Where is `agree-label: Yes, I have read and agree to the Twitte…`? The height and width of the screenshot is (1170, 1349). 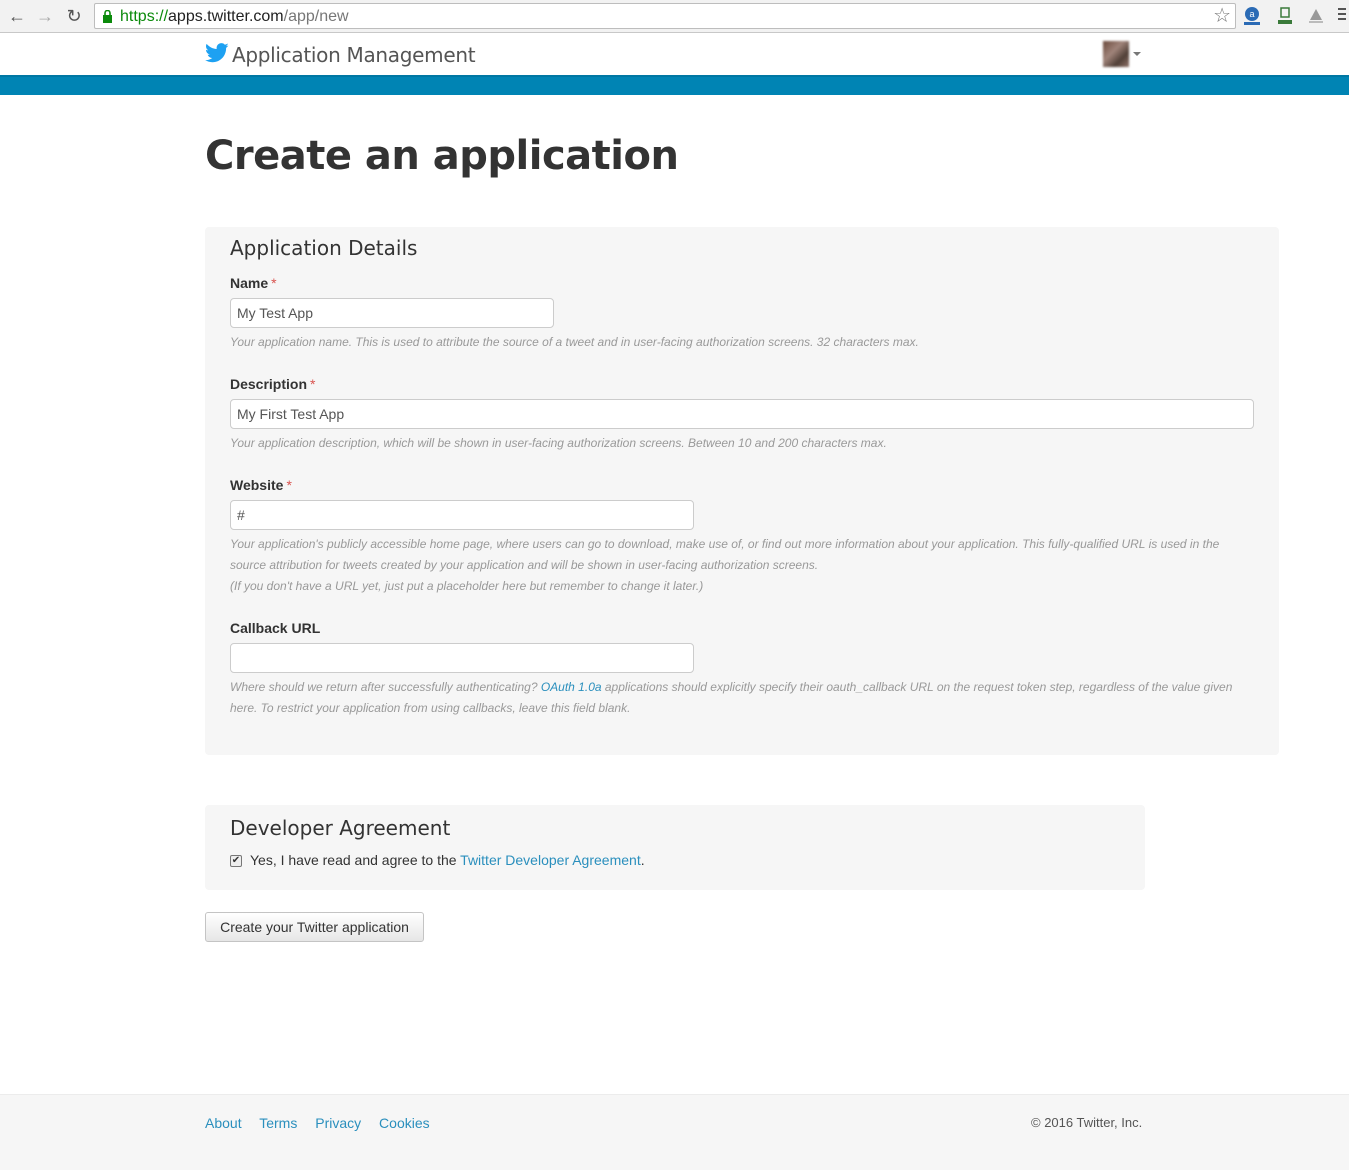
agree-label: Yes, I have read and agree to the Twitte… is located at coordinates (447, 860).